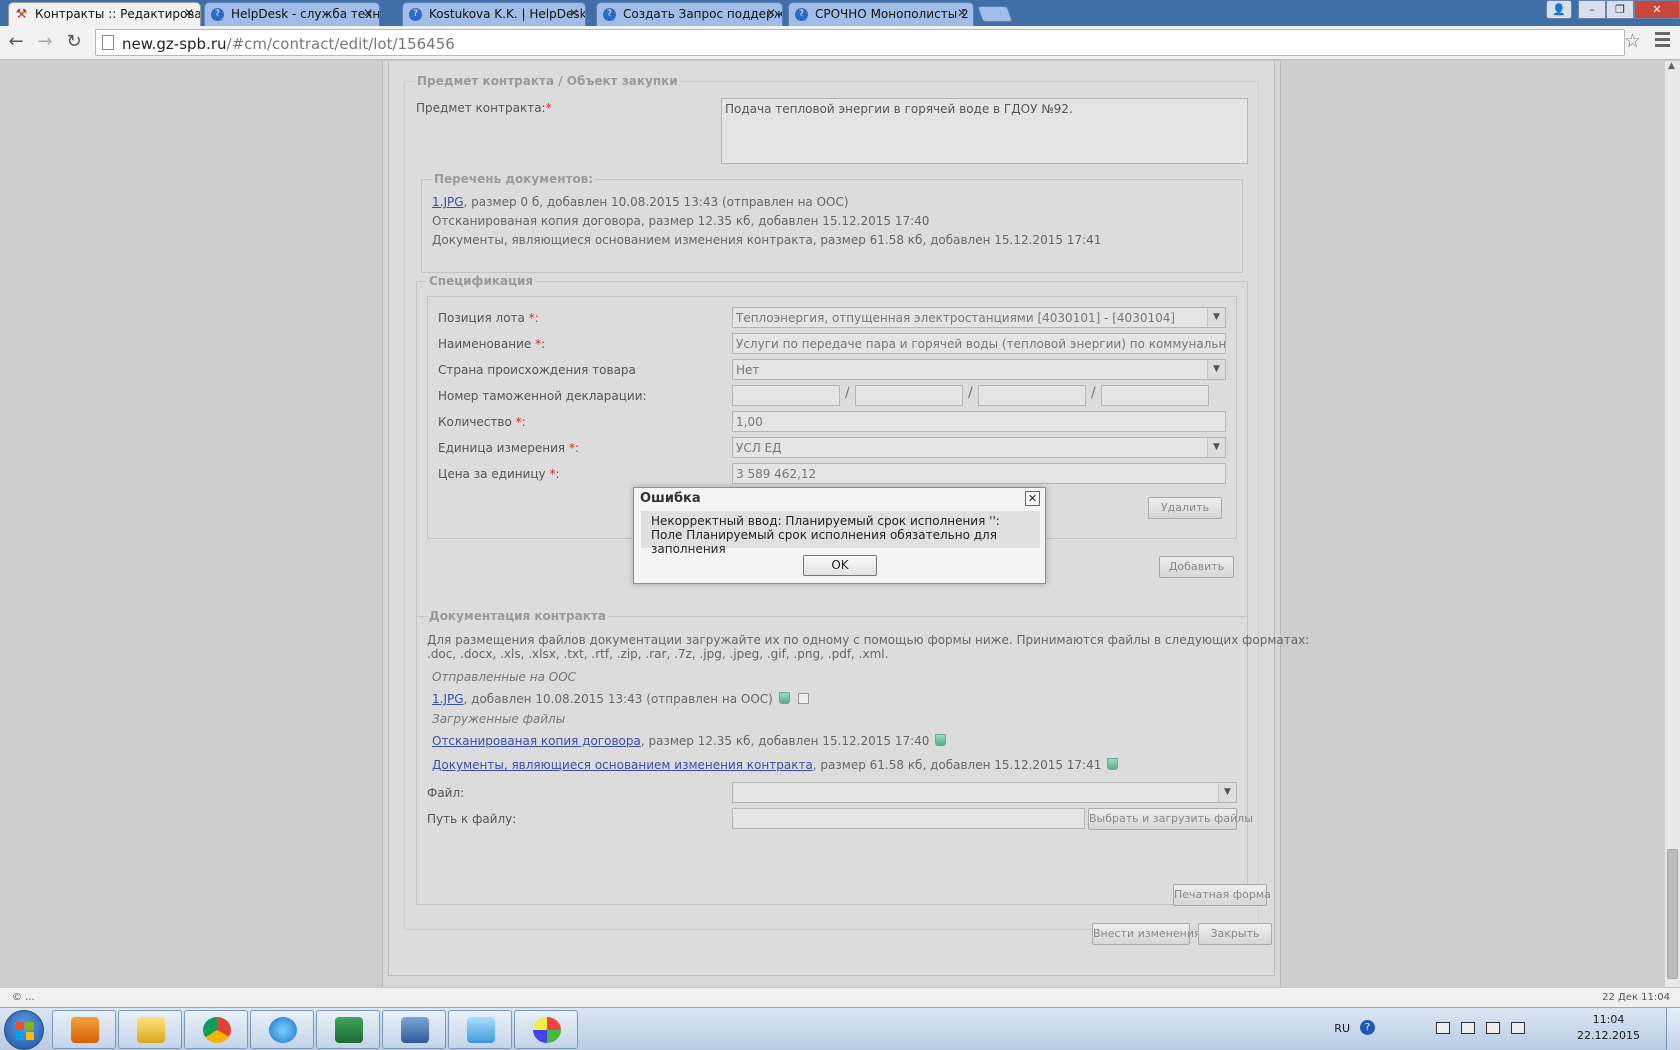 The height and width of the screenshot is (1050, 1680). Describe the element at coordinates (703, 14) in the screenshot. I see `tab-label: Создать Запрос поддерж` at that location.